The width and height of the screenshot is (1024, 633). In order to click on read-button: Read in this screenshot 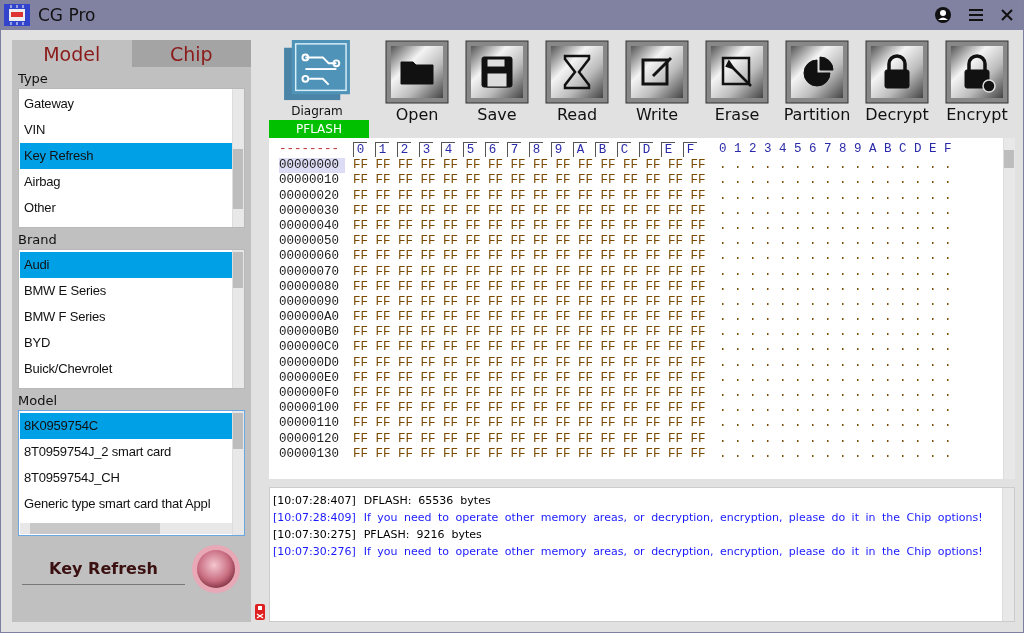, I will do `click(577, 82)`.